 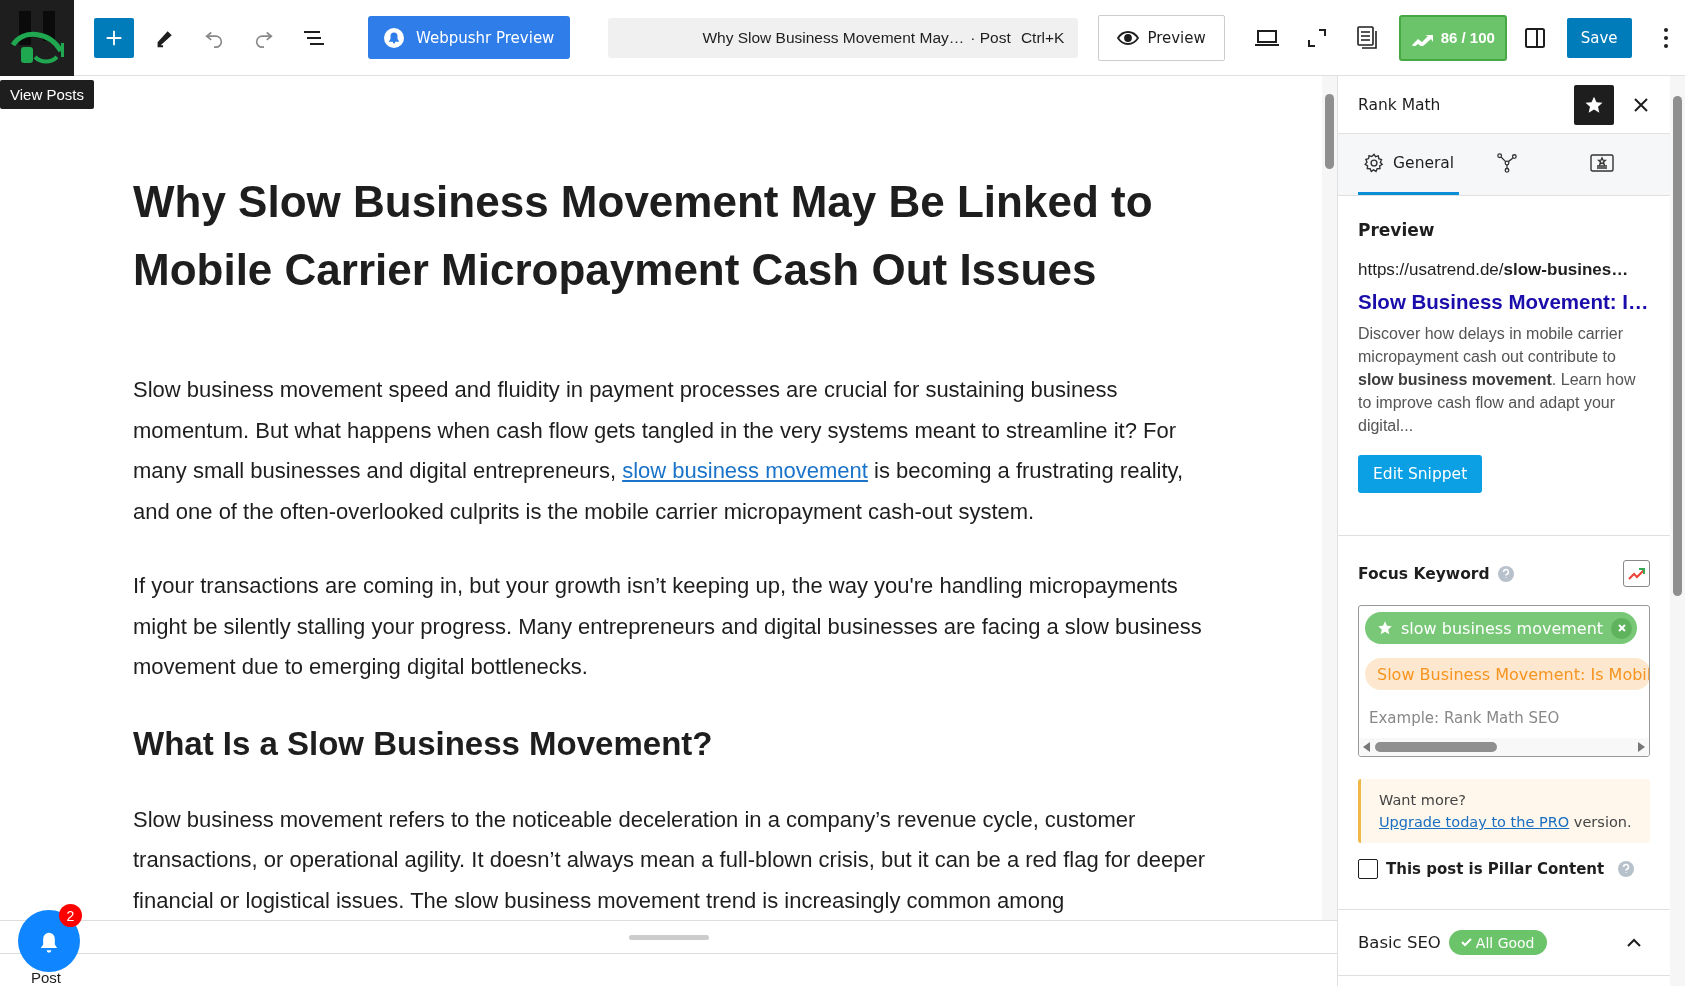 I want to click on tooltip: View Posts, so click(x=47, y=94).